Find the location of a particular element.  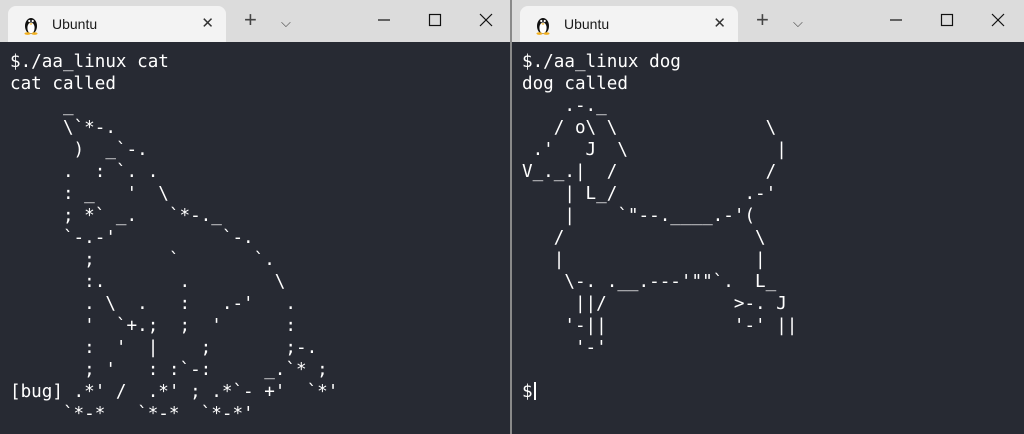

terminal-line: .-._ is located at coordinates (564, 106).